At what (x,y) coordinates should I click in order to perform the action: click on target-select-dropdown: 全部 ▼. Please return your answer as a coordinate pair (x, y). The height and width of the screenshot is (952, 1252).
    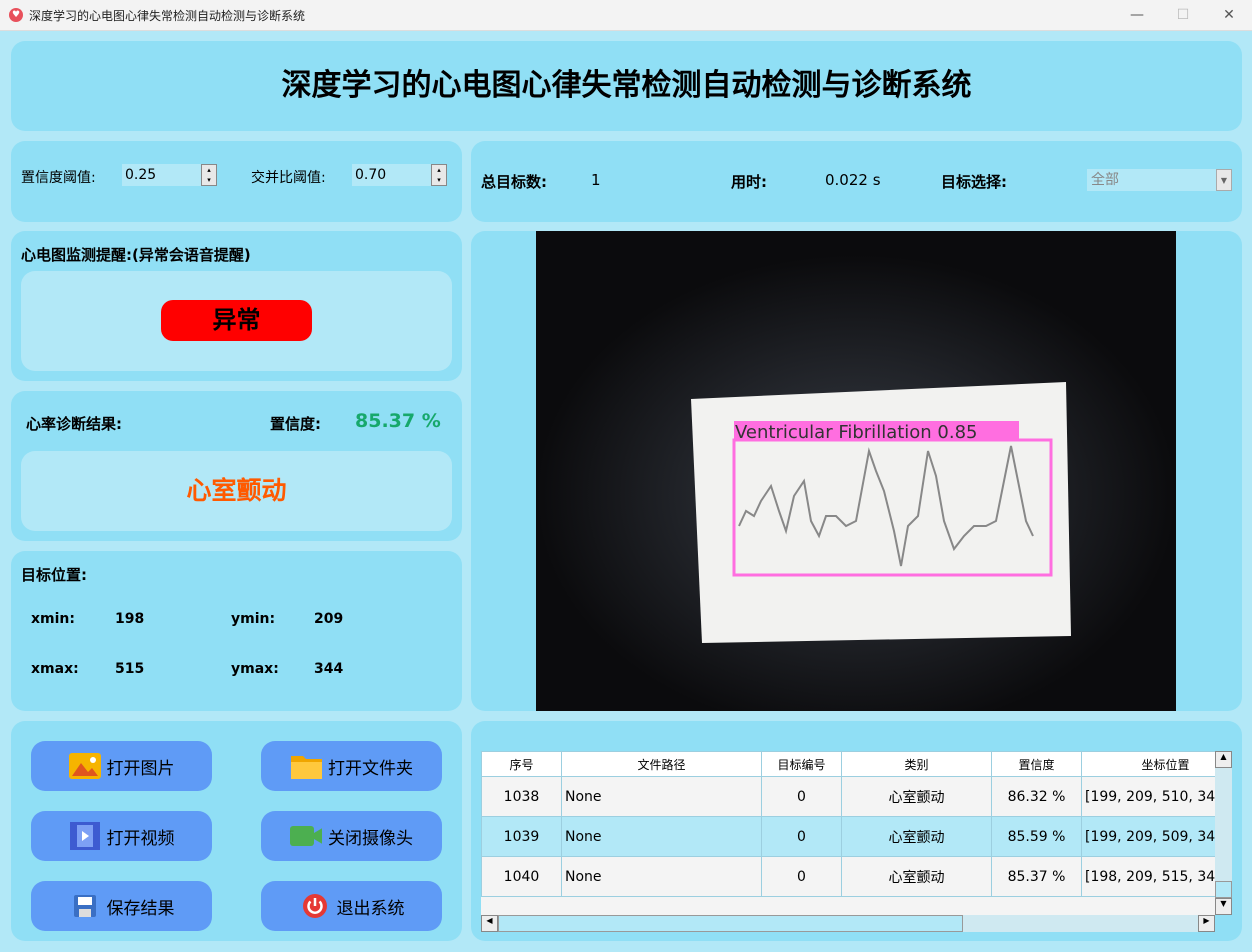
    Looking at the image, I should click on (1159, 180).